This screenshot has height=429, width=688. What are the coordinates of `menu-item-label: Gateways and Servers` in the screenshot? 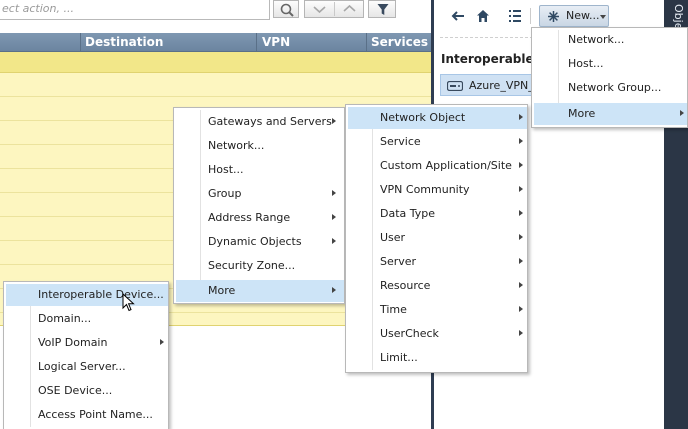 It's located at (270, 121).